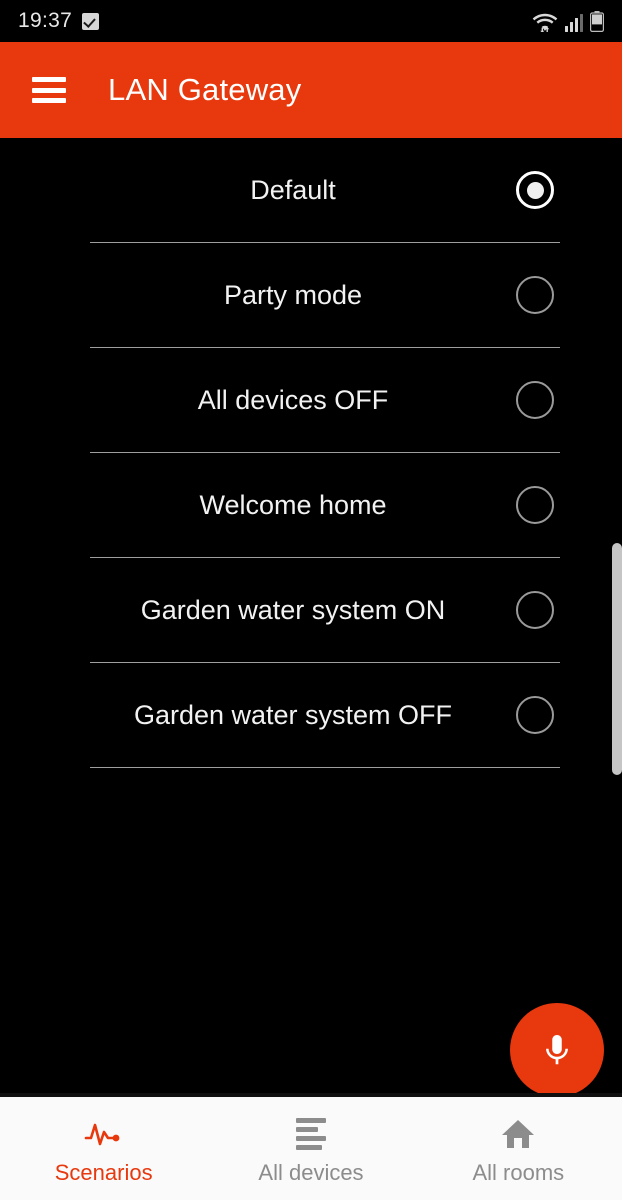 This screenshot has width=622, height=1200. I want to click on bottom-navigation: Scenarios All devices All rooms, so click(311, 1146).